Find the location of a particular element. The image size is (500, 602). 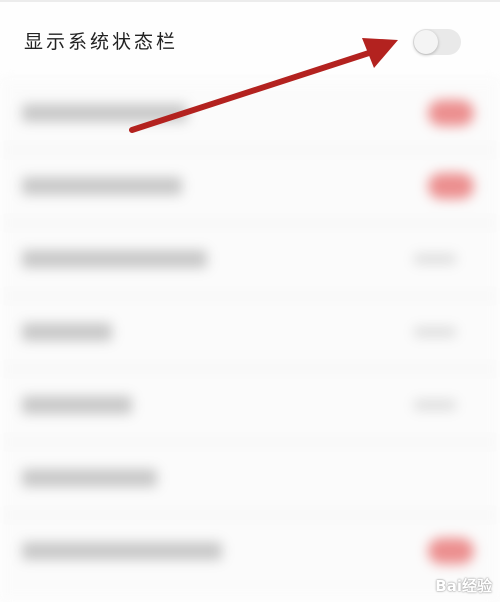

toggle-knob is located at coordinates (426, 42).